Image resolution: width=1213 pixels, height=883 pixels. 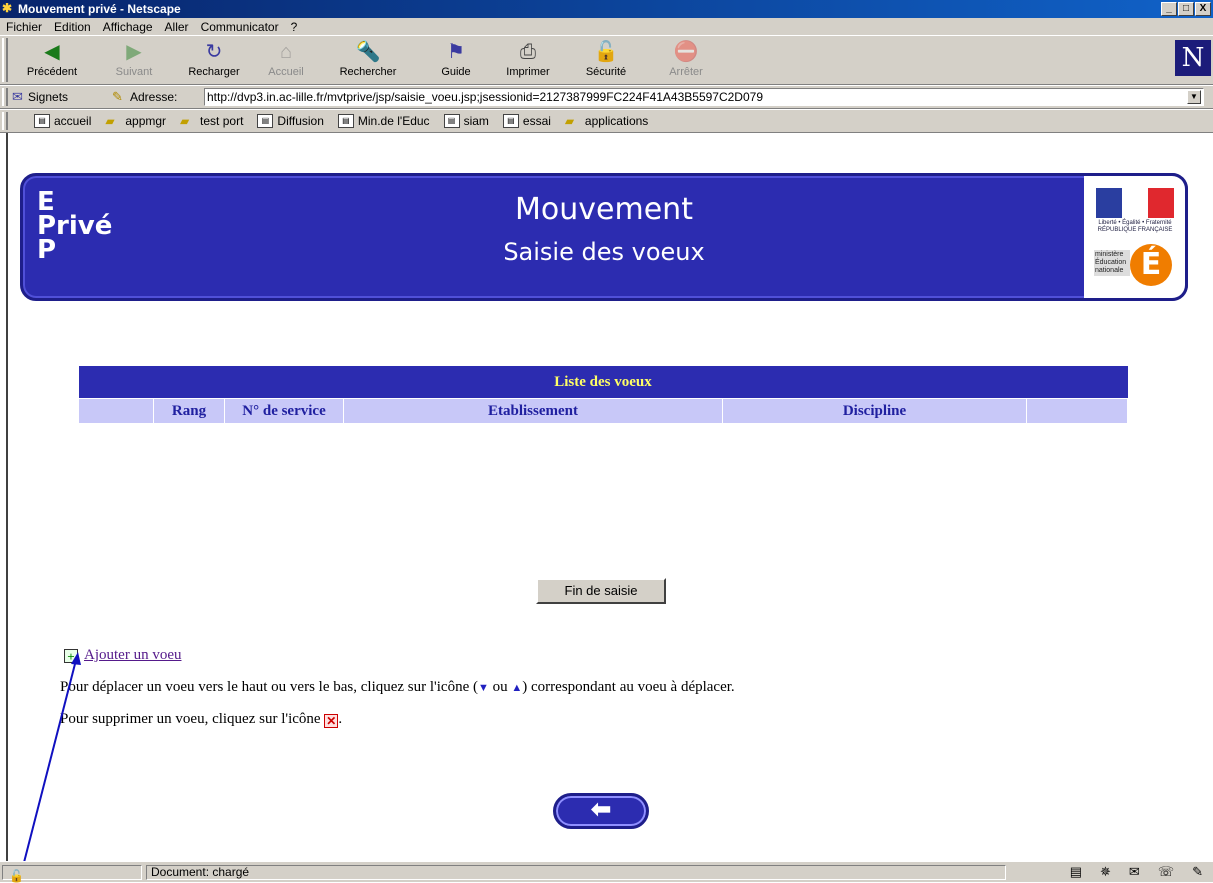 What do you see at coordinates (340, 719) in the screenshot?
I see `delete-text-b: .` at bounding box center [340, 719].